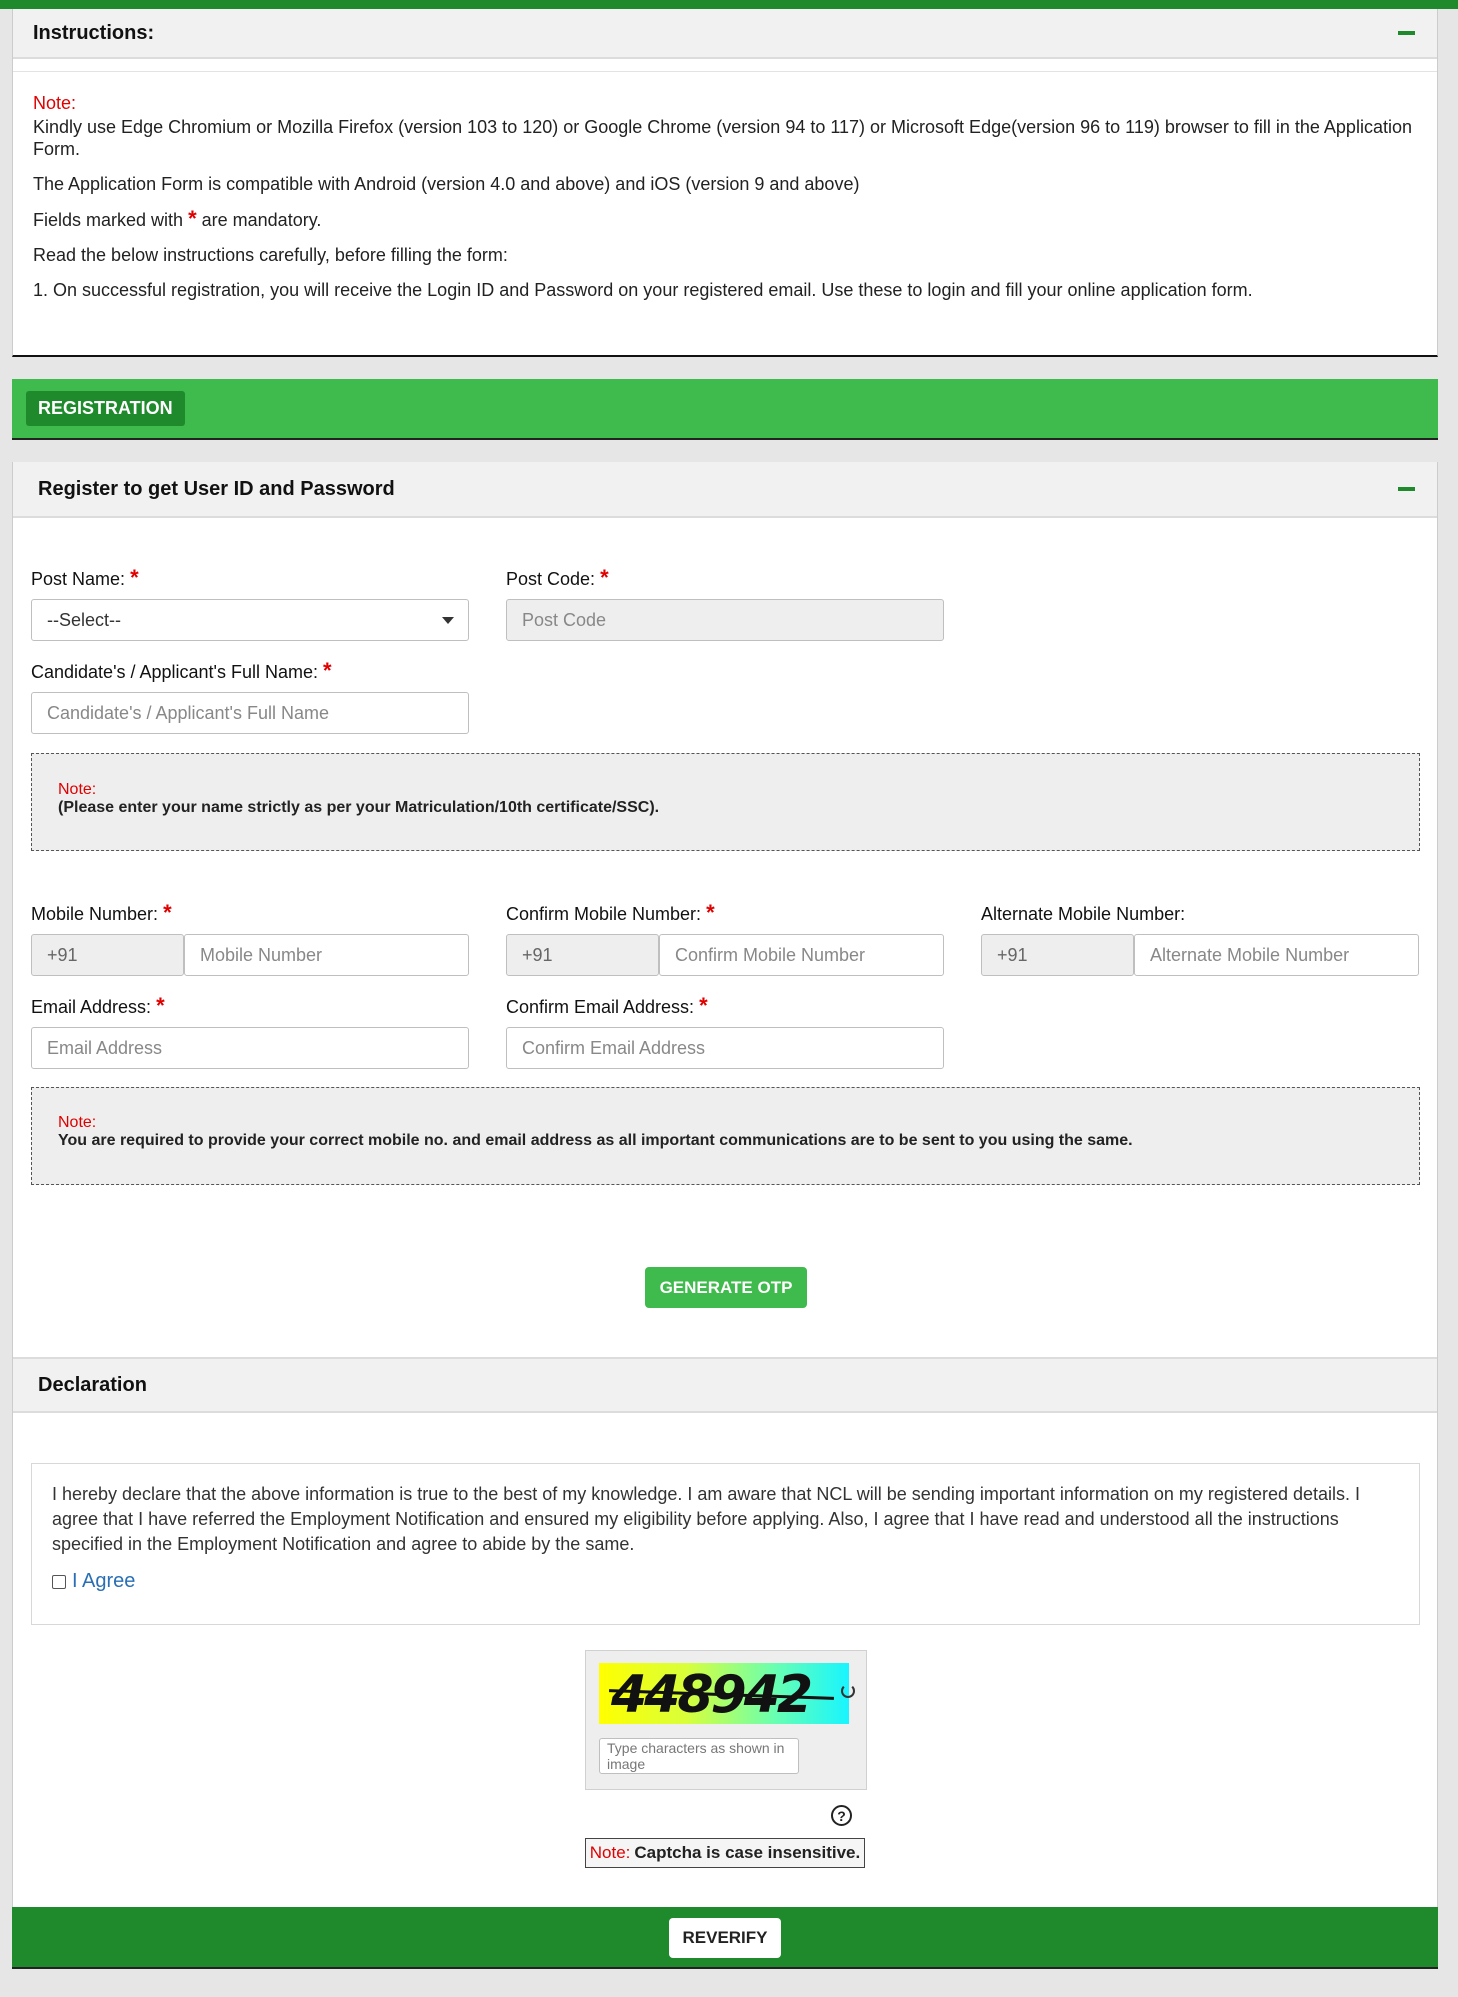 This screenshot has height=1997, width=1458. I want to click on email-label: Email Address: *, so click(98, 1005).